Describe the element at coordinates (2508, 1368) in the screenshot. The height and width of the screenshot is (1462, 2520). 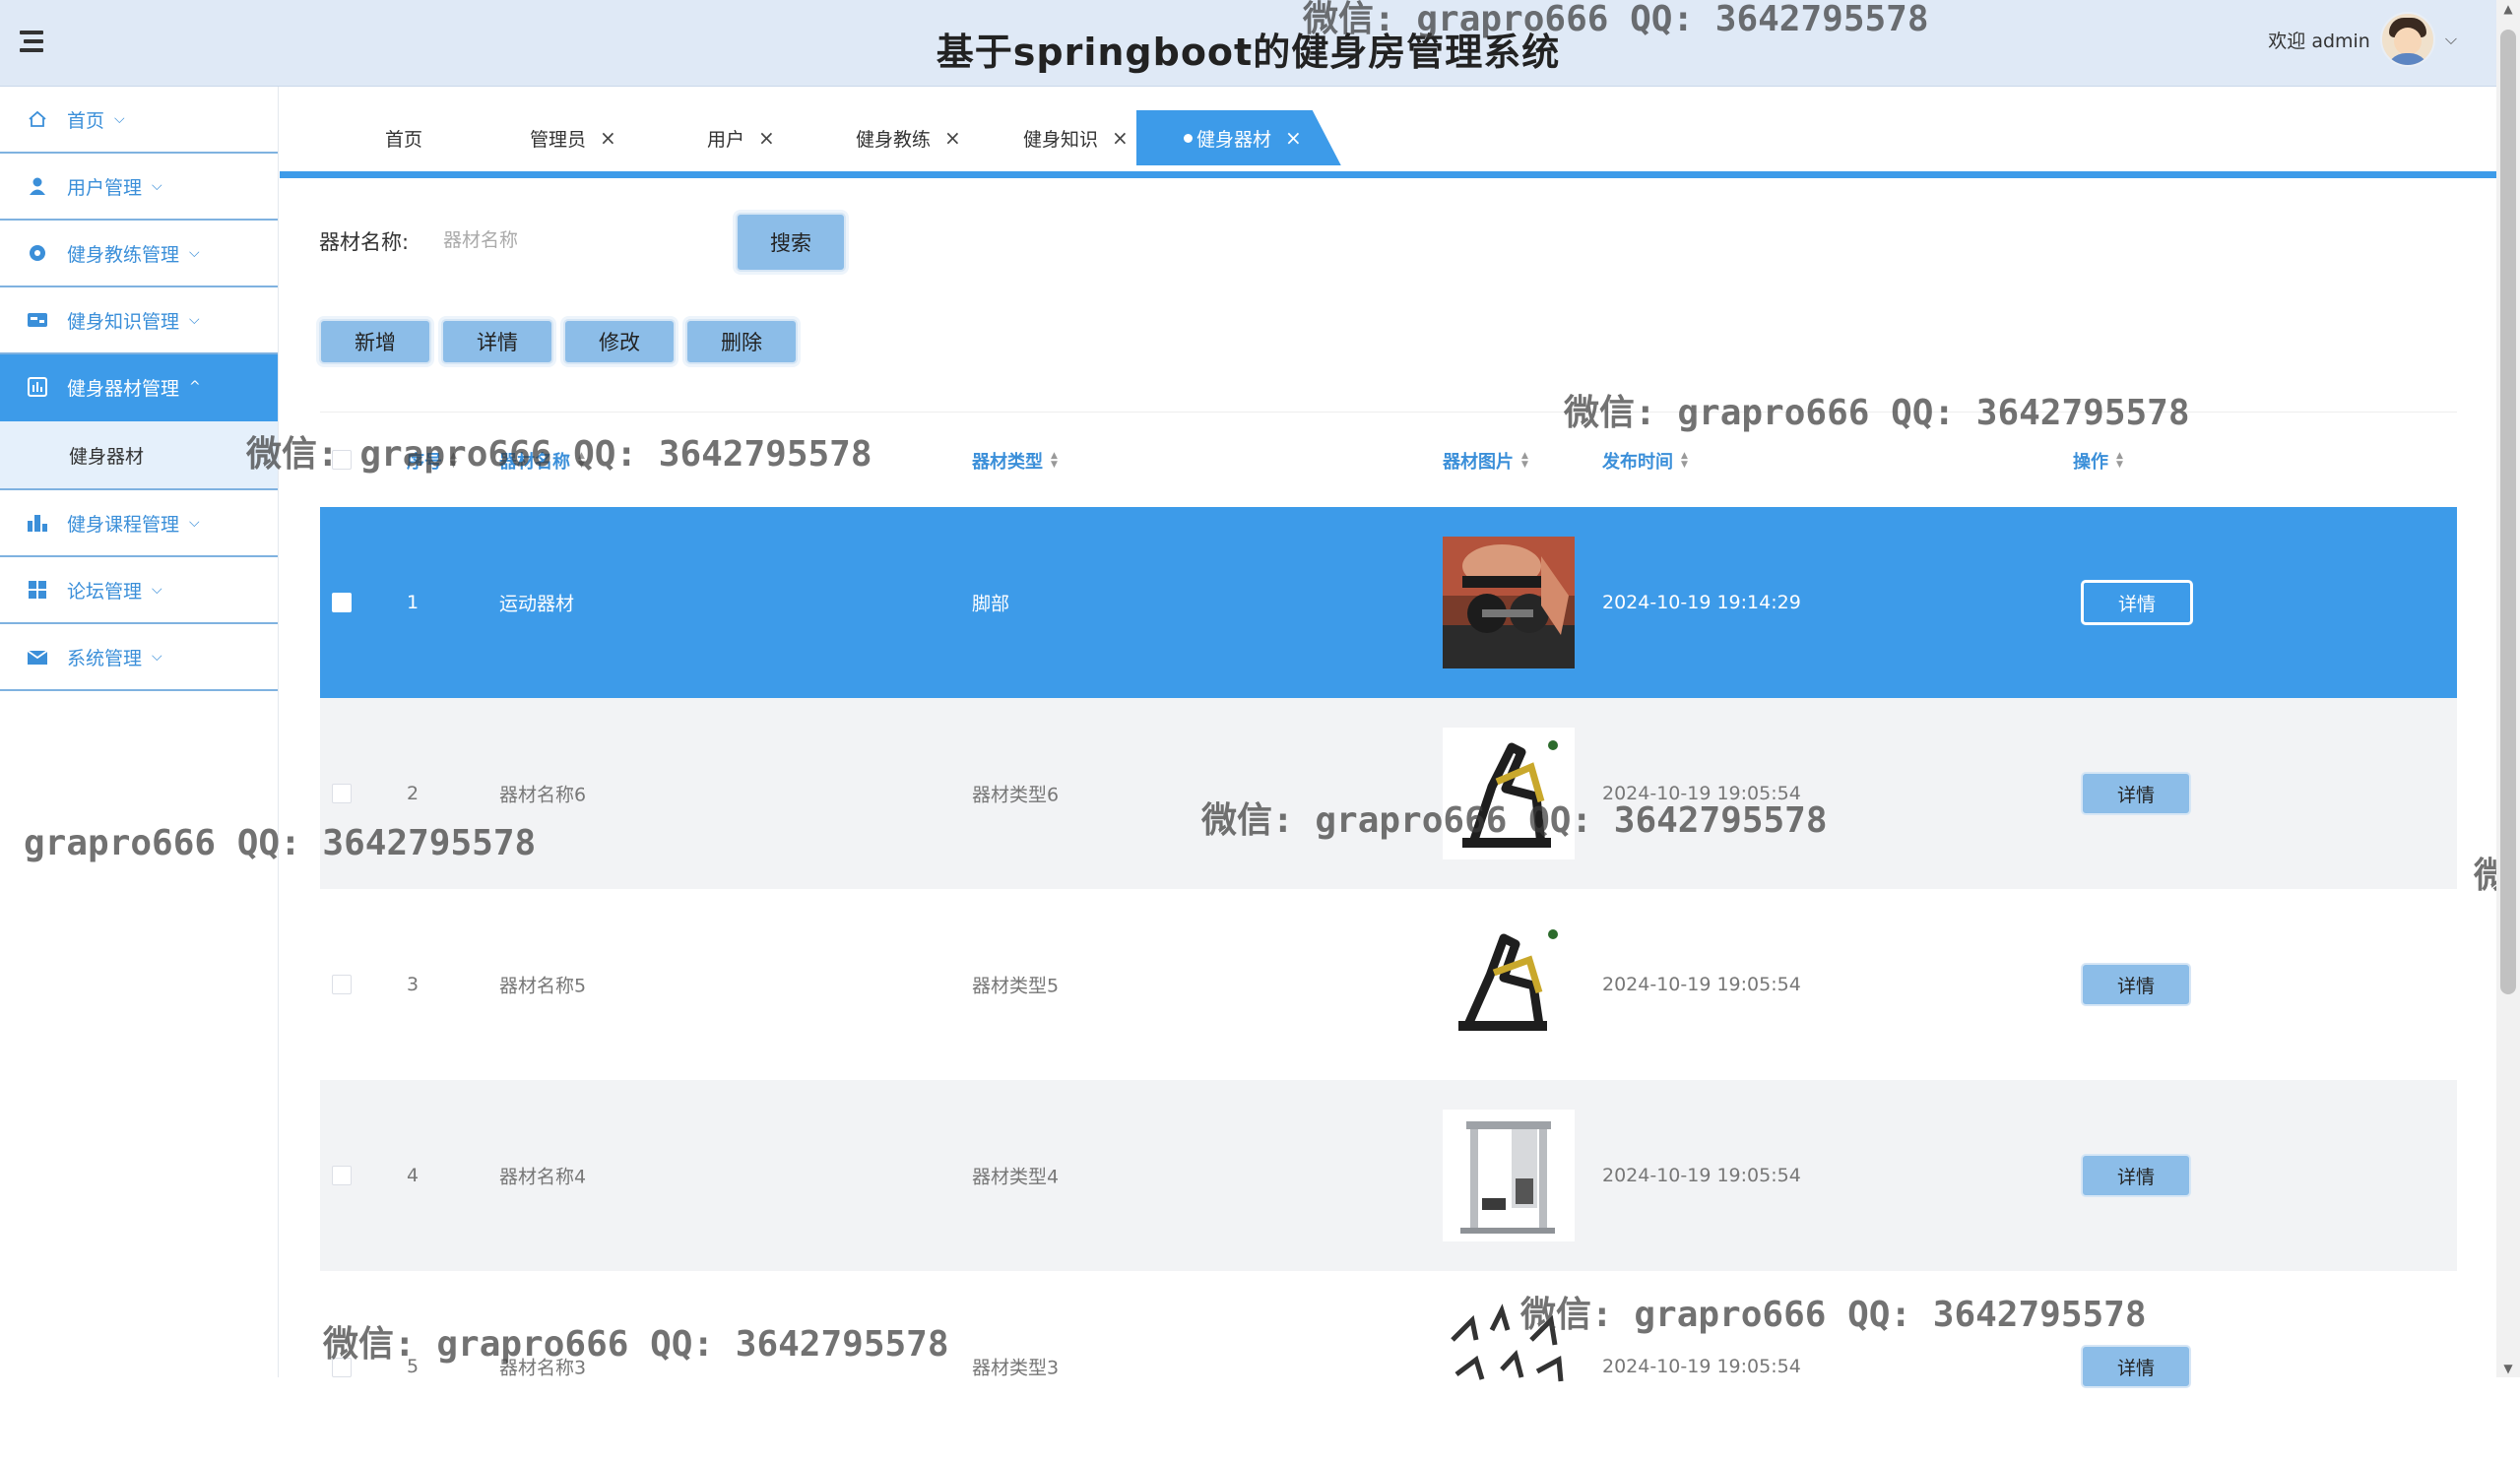
I see `scroll-down-icon: ▼` at that location.